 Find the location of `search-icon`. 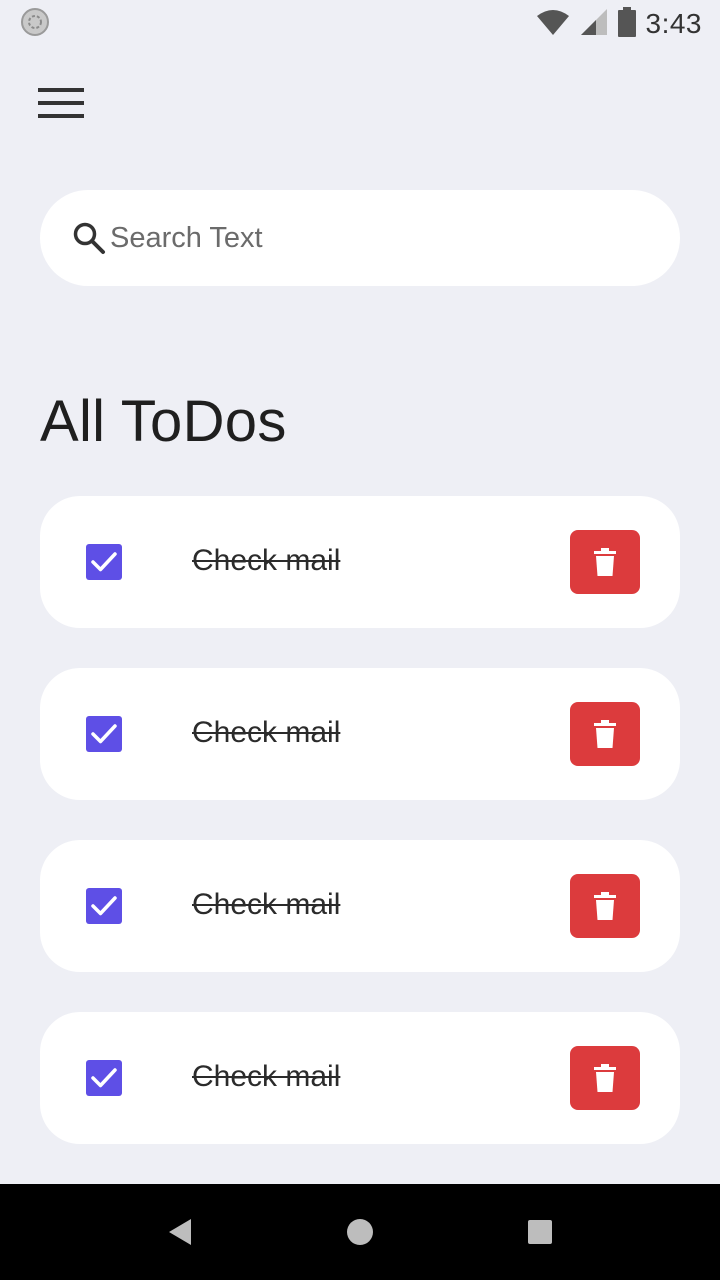

search-icon is located at coordinates (90, 238).